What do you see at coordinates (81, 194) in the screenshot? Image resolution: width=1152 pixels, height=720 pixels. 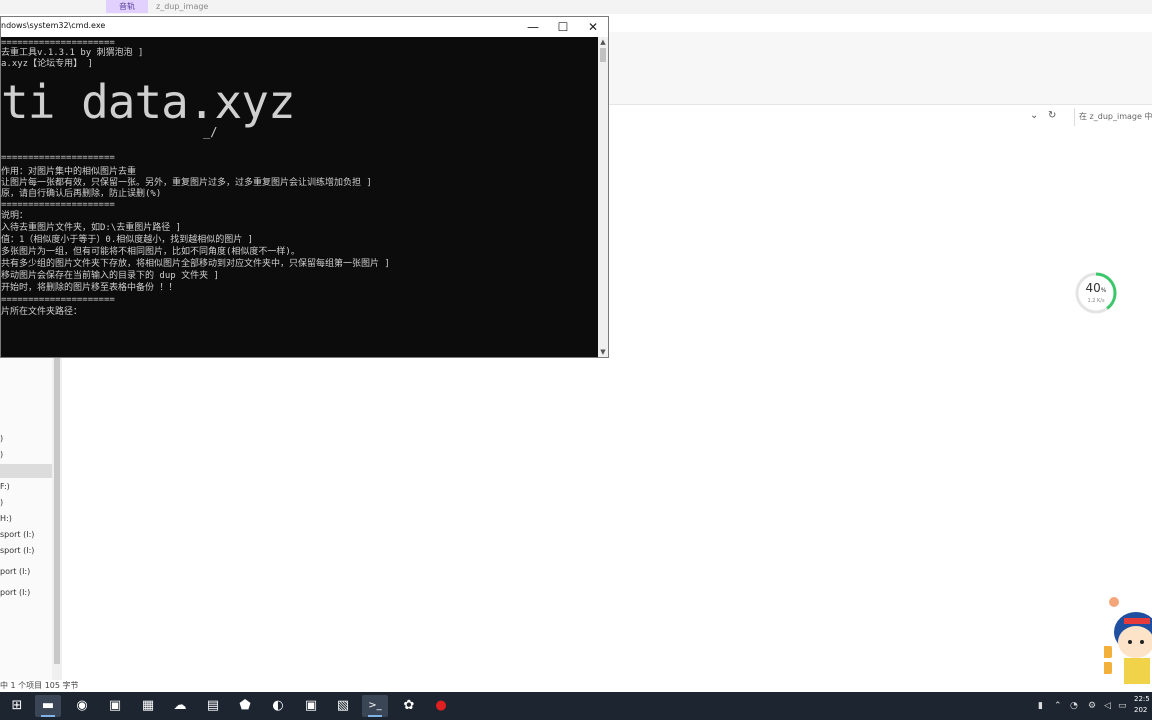 I see `console-line: 原，请自行确认后再删除，防止误删(%)` at bounding box center [81, 194].